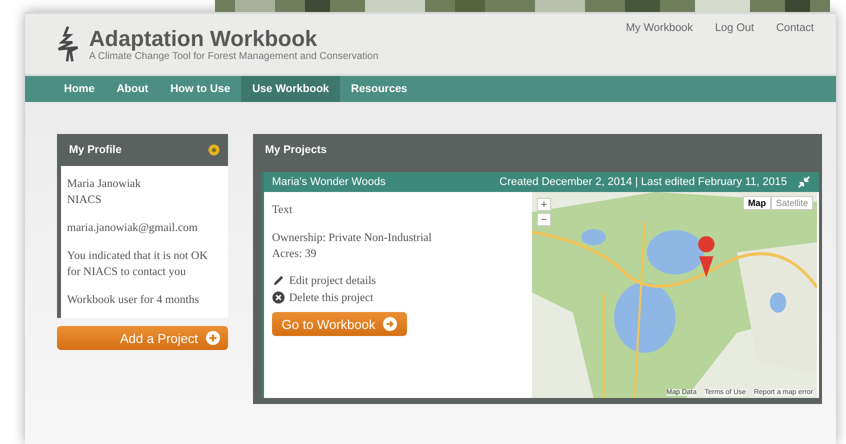 The image size is (846, 444). I want to click on add-project-button: Add a Project, so click(142, 338).